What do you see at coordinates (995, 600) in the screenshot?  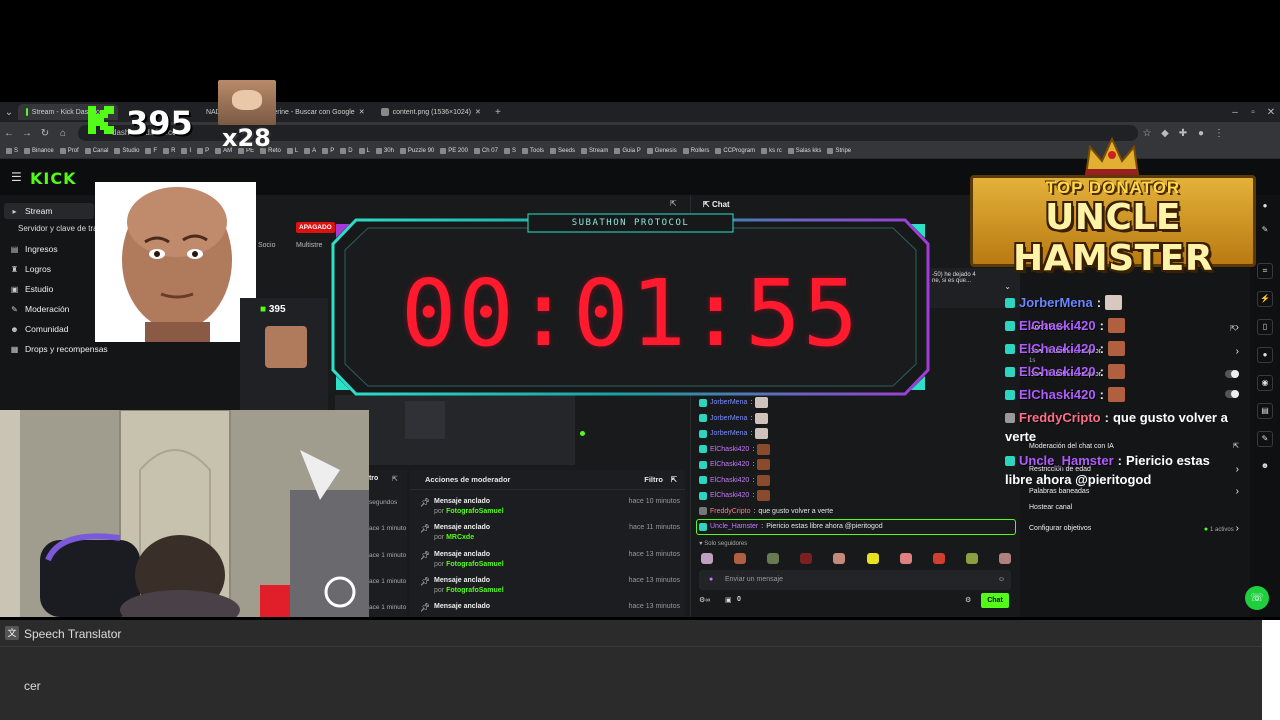 I see `chat-send-button: Chat` at bounding box center [995, 600].